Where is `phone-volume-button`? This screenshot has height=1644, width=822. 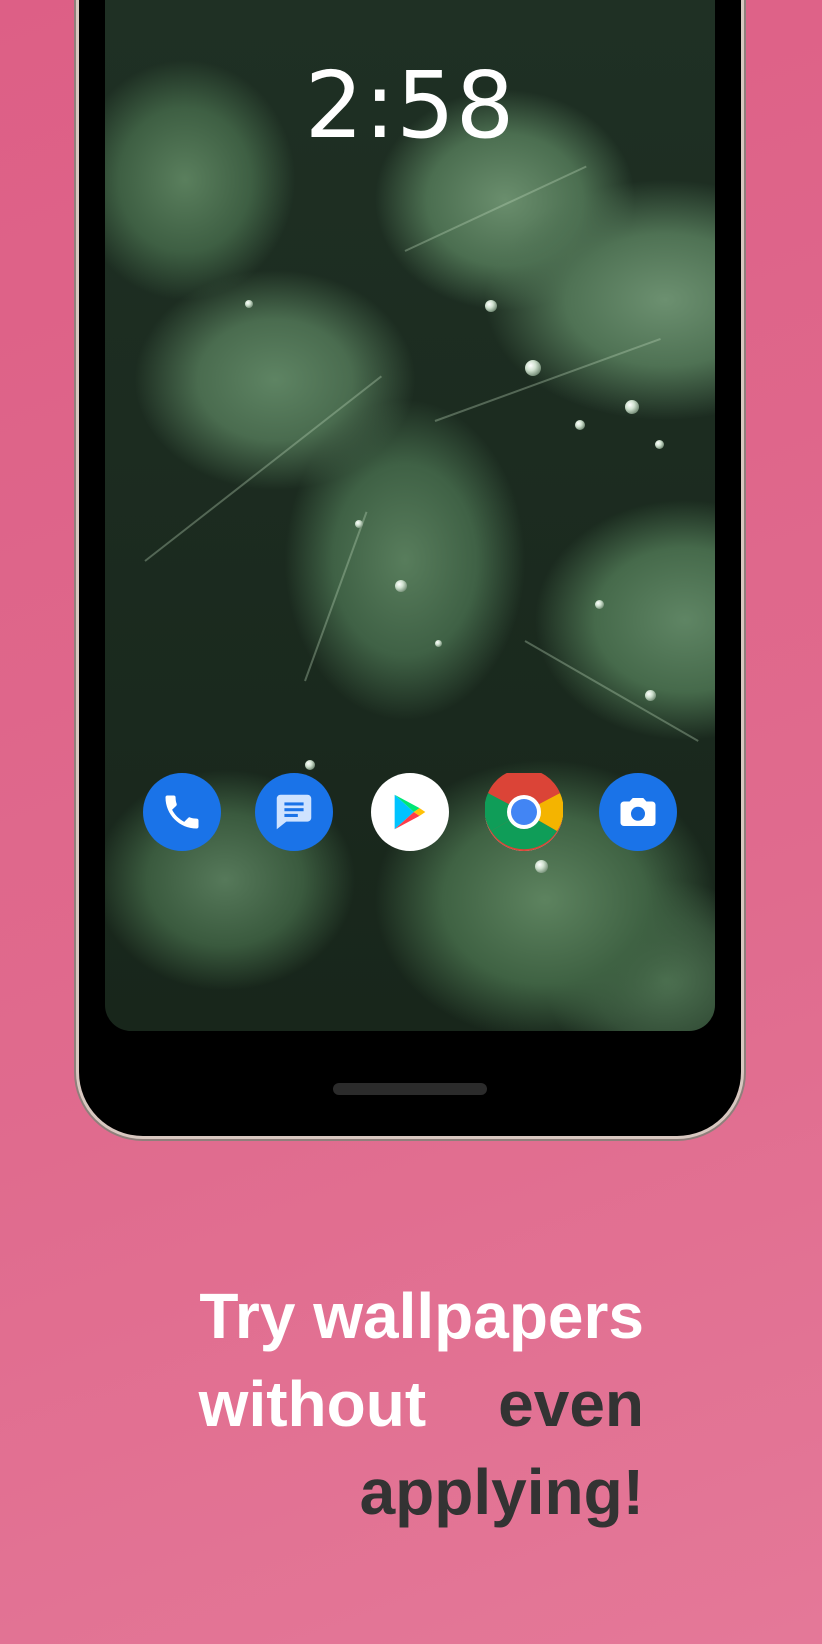
phone-volume-button is located at coordinates (743, 314).